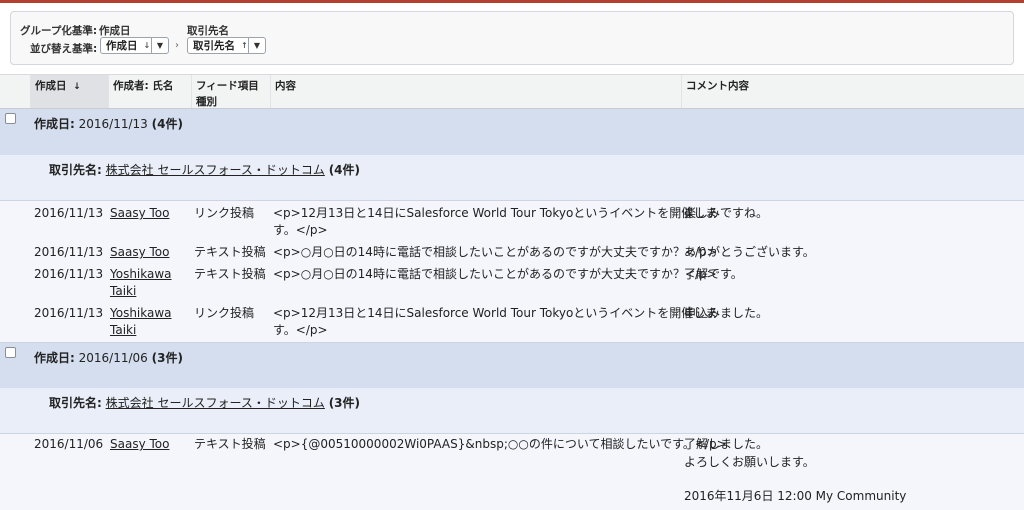 This screenshot has height=510, width=1024. What do you see at coordinates (214, 46) in the screenshot?
I see `sort-field-2-value: 取引先名` at bounding box center [214, 46].